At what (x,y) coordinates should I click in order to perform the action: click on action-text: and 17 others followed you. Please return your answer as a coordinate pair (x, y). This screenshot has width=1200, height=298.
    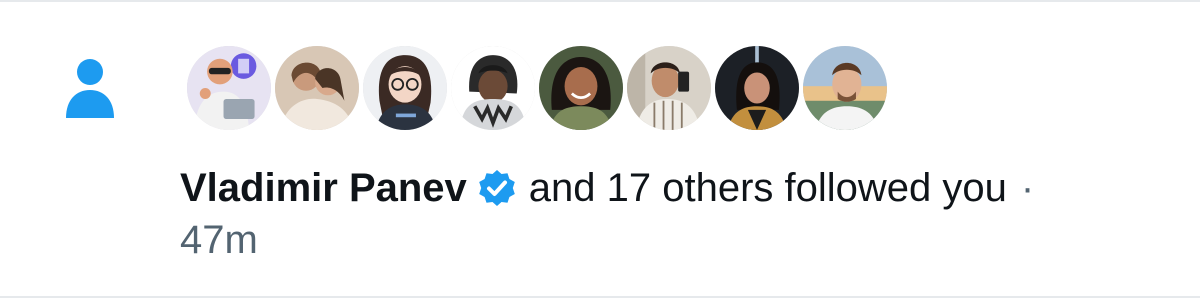
    Looking at the image, I should click on (767, 188).